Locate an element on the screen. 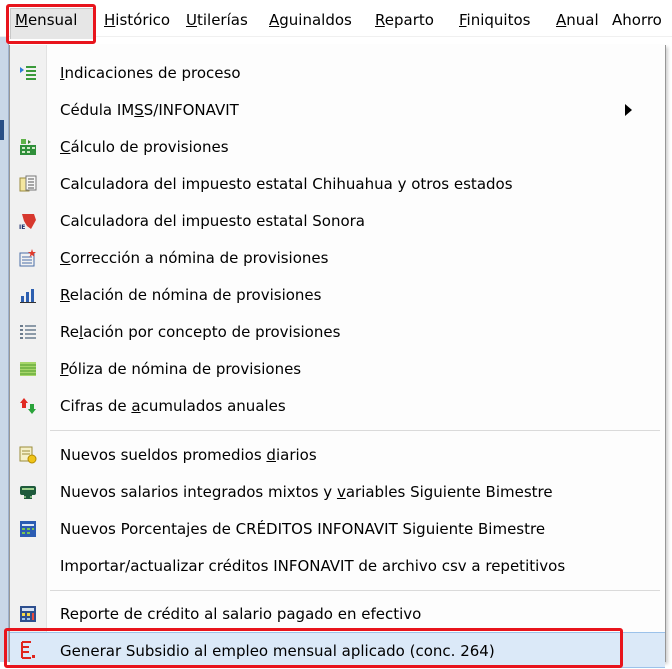 The image size is (672, 669). menu-item-correccion-nomina: Corrección a nómina de provisiones is located at coordinates (337, 258).